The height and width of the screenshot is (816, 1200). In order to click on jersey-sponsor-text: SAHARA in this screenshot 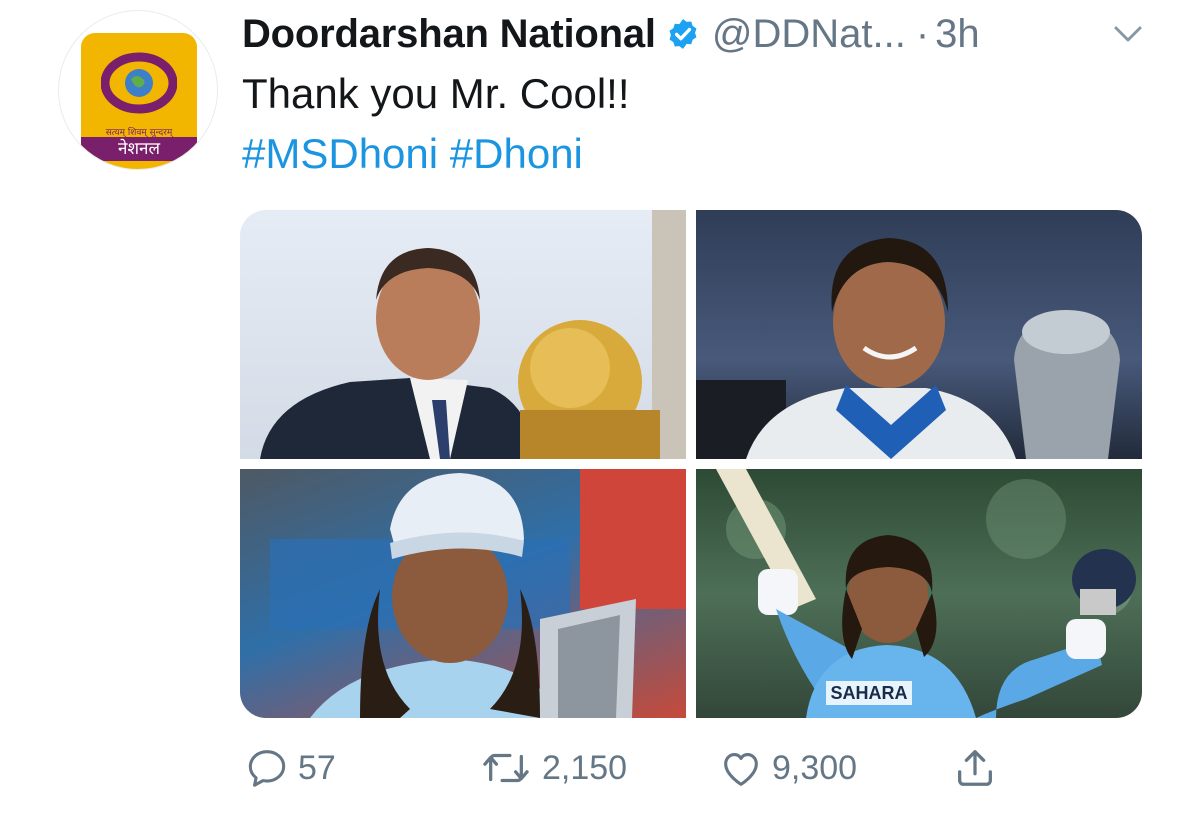, I will do `click(868, 693)`.